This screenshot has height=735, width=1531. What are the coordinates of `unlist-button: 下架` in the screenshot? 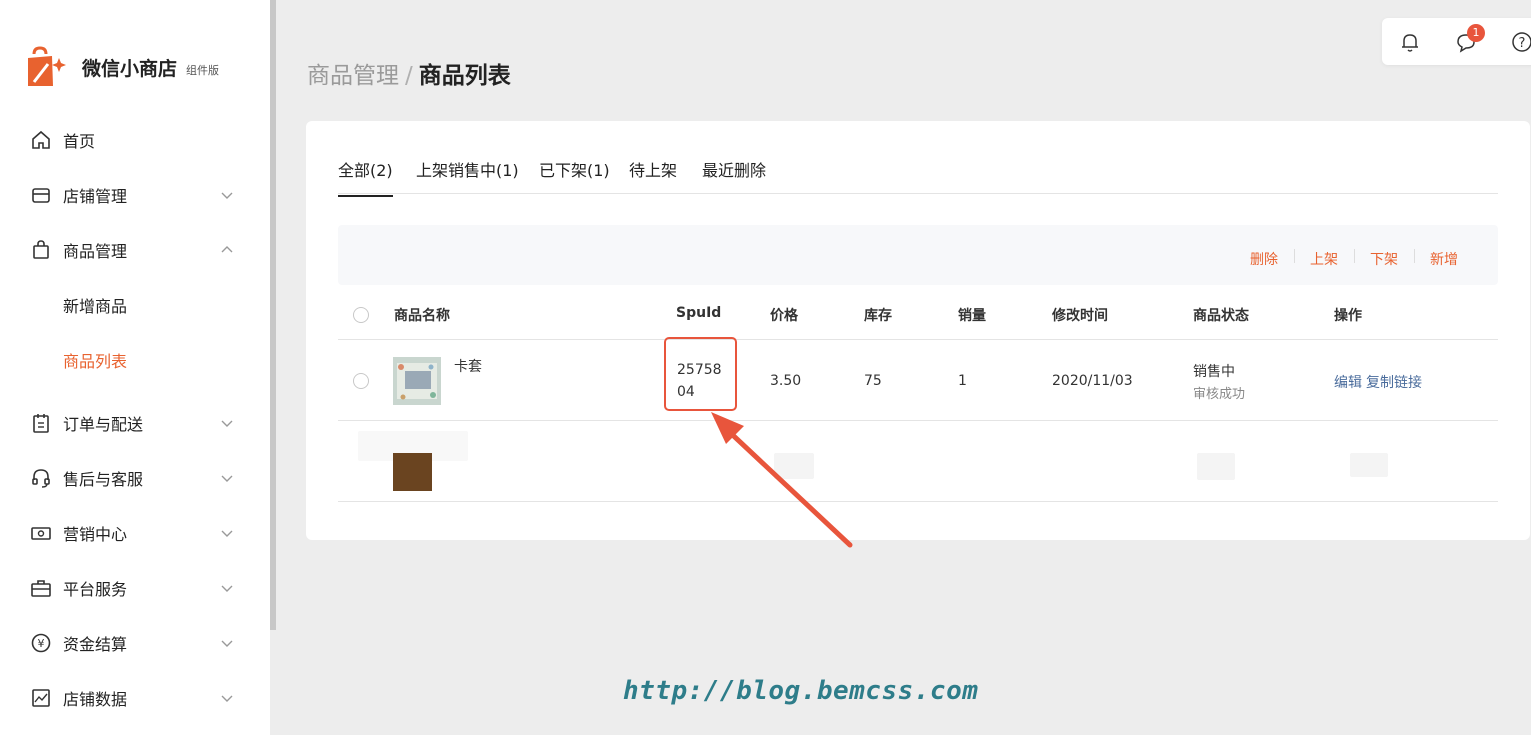 It's located at (1384, 259).